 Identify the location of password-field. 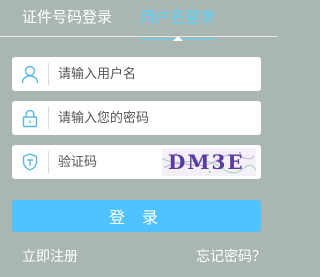
(136, 118).